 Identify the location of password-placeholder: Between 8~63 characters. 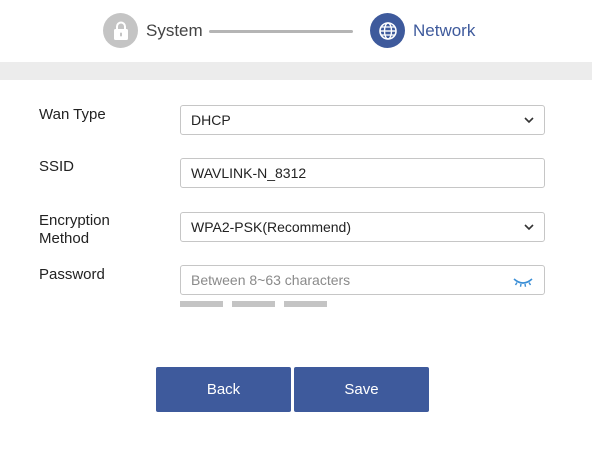
(271, 280).